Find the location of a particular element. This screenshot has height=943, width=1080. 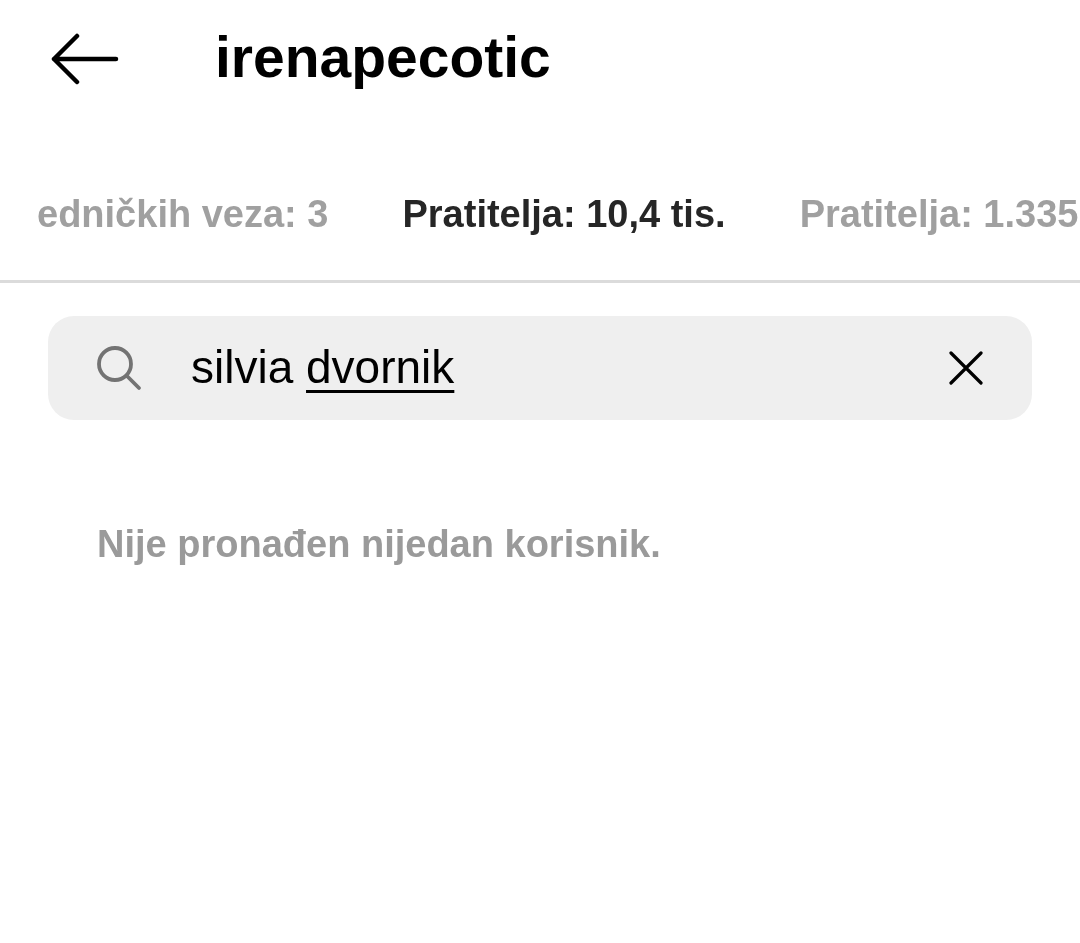

empty-result-message: Nije pronađen nijedan korisnik. is located at coordinates (379, 544).